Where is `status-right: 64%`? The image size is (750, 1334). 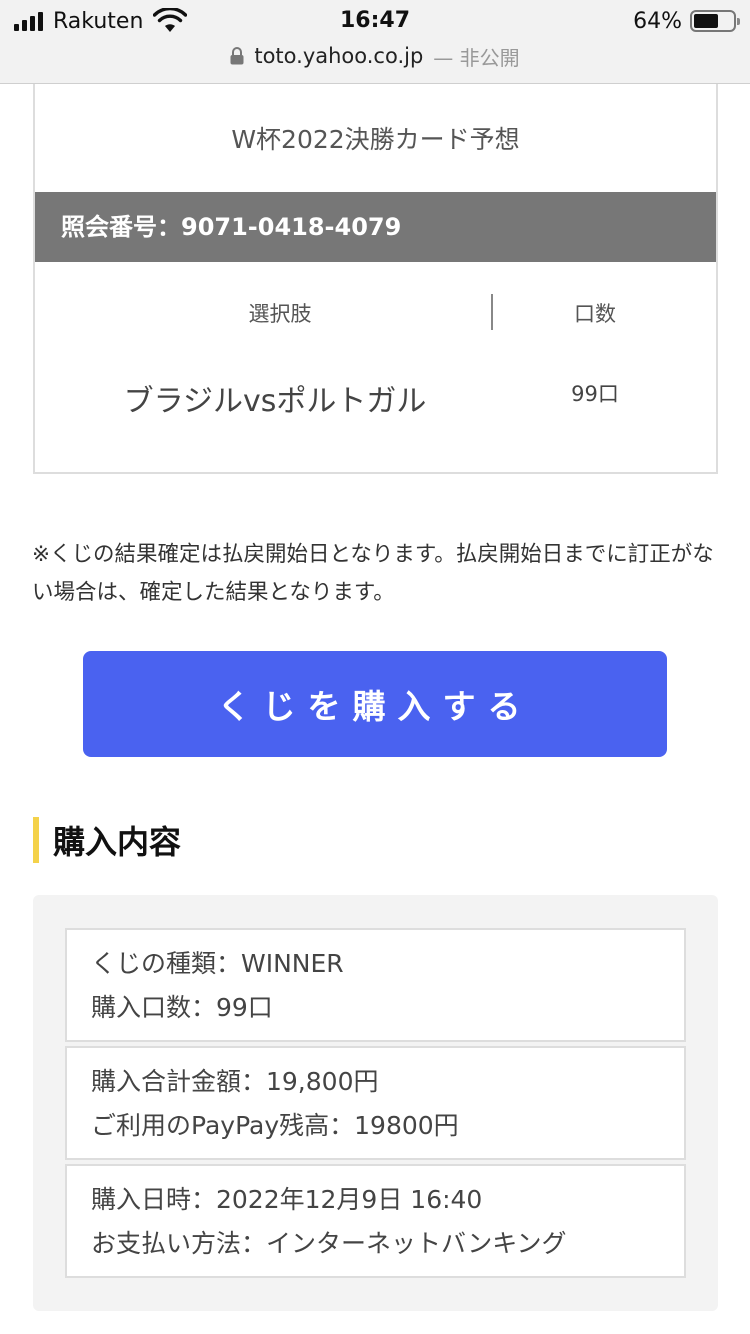 status-right: 64% is located at coordinates (686, 21).